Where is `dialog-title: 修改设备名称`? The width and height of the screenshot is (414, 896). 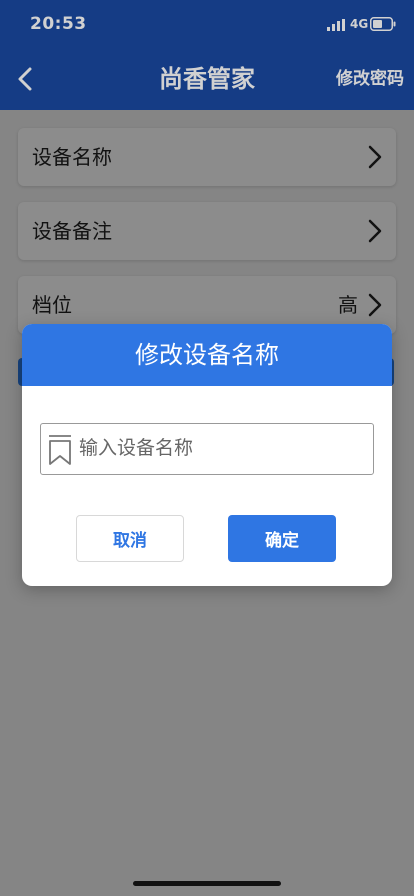 dialog-title: 修改设备名称 is located at coordinates (207, 355).